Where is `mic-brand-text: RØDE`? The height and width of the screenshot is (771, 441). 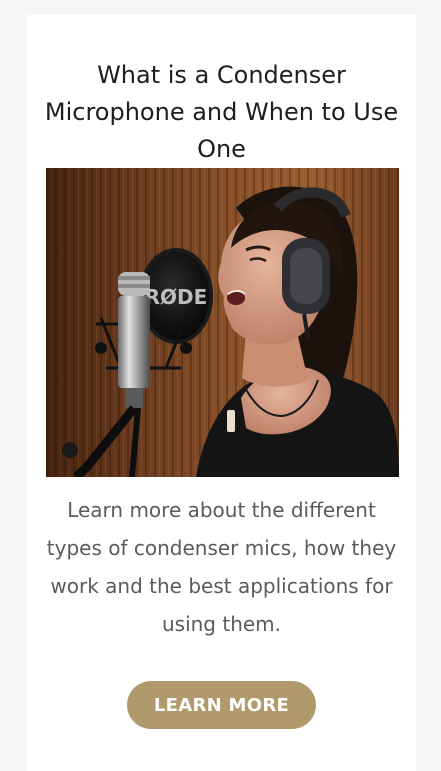
mic-brand-text: RØDE is located at coordinates (176, 297).